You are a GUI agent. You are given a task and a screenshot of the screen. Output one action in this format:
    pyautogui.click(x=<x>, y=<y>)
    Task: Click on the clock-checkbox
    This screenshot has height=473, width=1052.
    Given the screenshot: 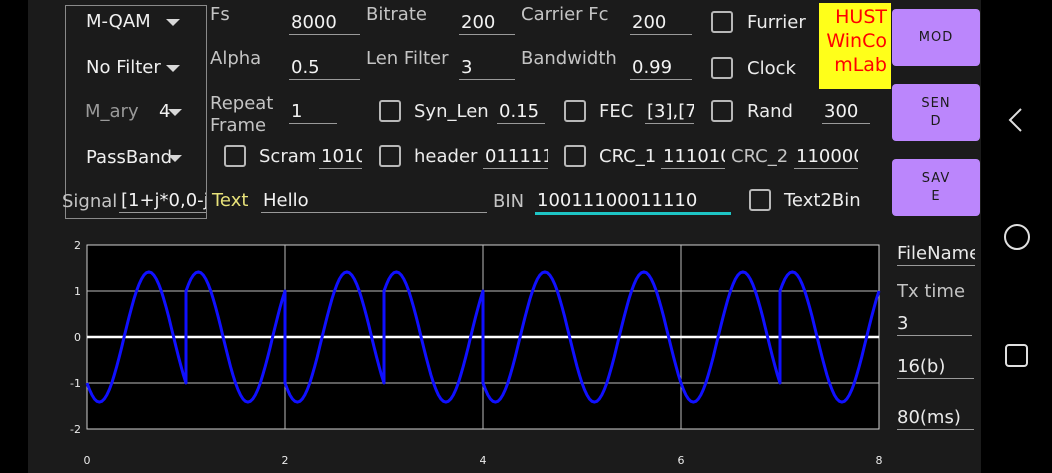 What is the action you would take?
    pyautogui.click(x=722, y=68)
    